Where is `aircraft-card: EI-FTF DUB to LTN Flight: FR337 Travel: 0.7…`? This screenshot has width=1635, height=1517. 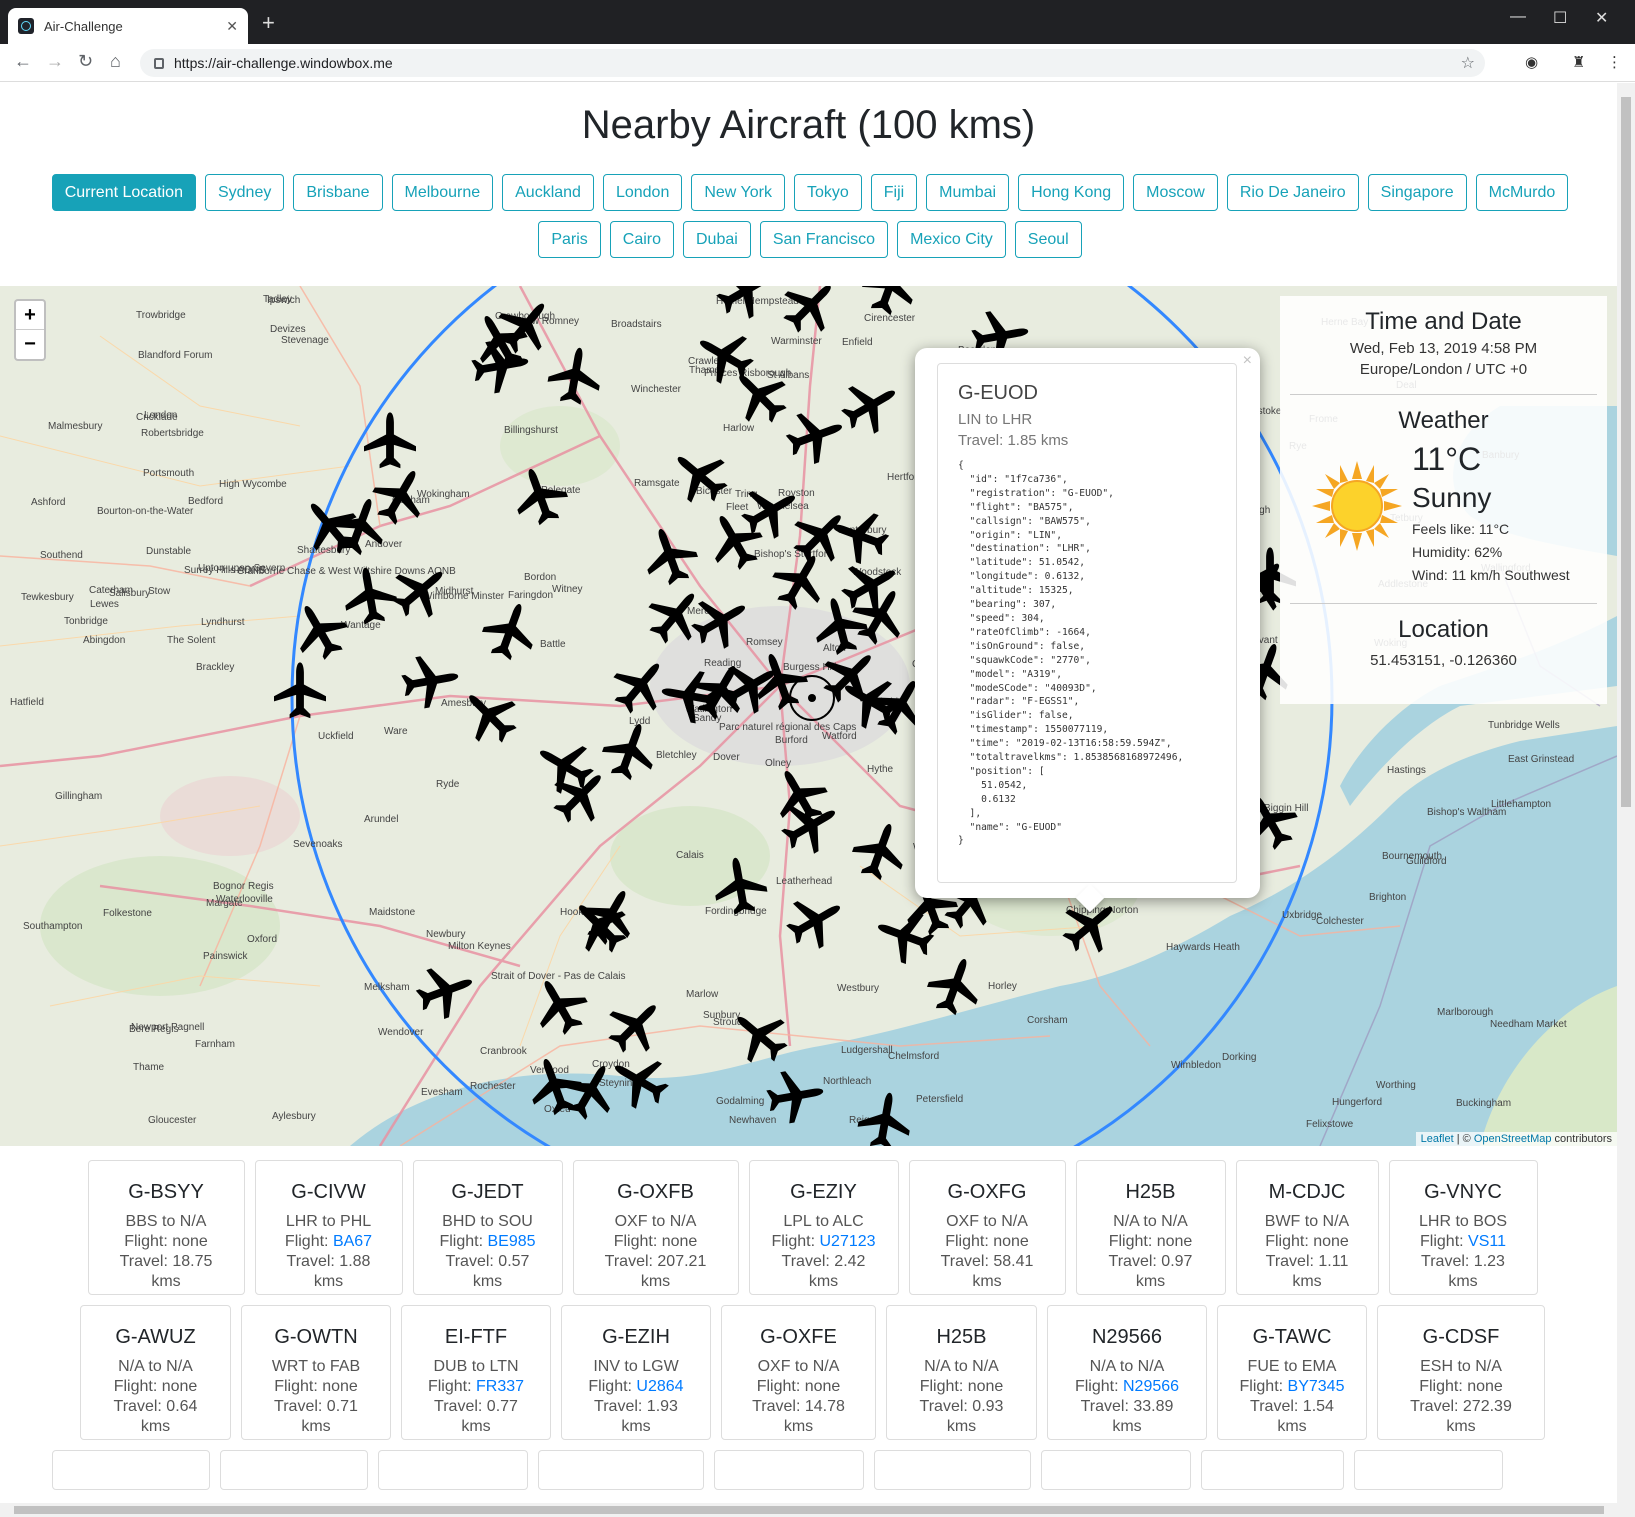
aircraft-card: EI-FTF DUB to LTN Flight: FR337 Travel: 0.7… is located at coordinates (476, 1372).